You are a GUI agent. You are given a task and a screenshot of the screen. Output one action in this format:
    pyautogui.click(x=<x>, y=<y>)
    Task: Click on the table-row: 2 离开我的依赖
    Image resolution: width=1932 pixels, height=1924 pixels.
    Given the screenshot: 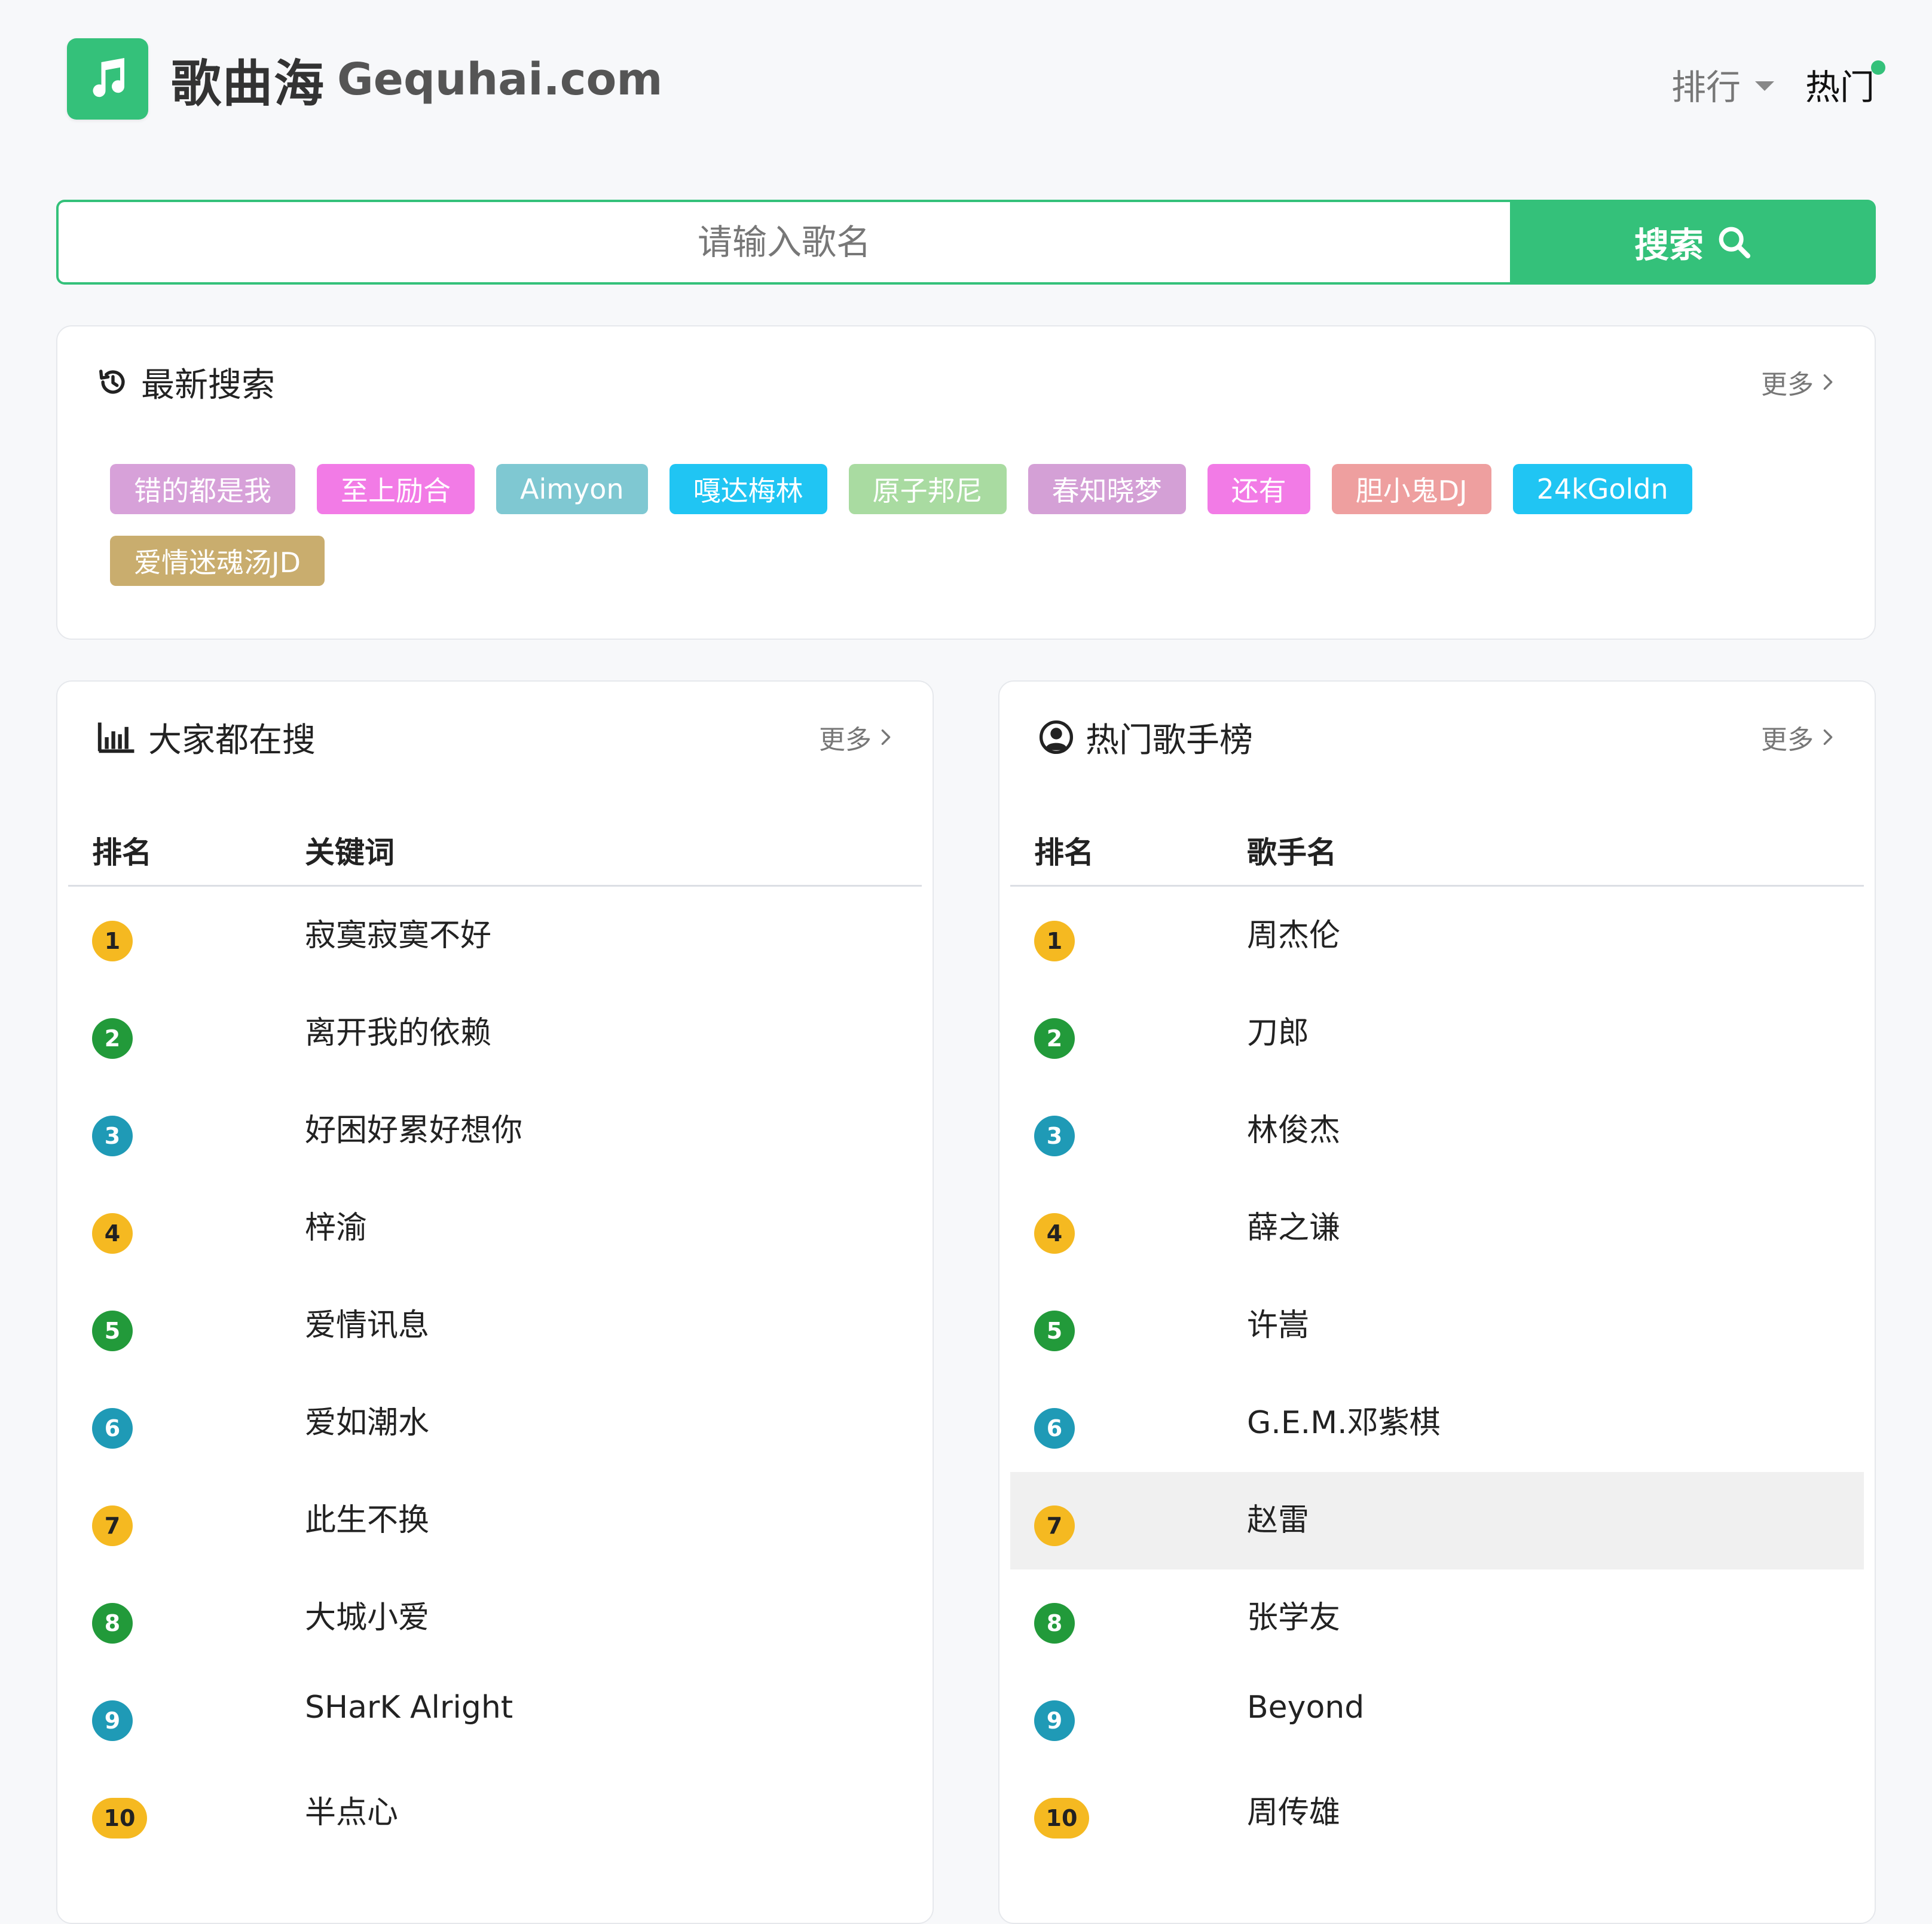 What is the action you would take?
    pyautogui.click(x=495, y=1033)
    